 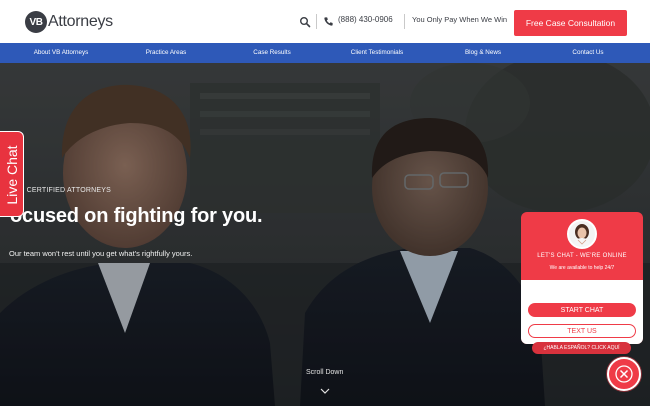 What do you see at coordinates (166, 53) in the screenshot?
I see `nav-item-practice-areas: Practice Areas` at bounding box center [166, 53].